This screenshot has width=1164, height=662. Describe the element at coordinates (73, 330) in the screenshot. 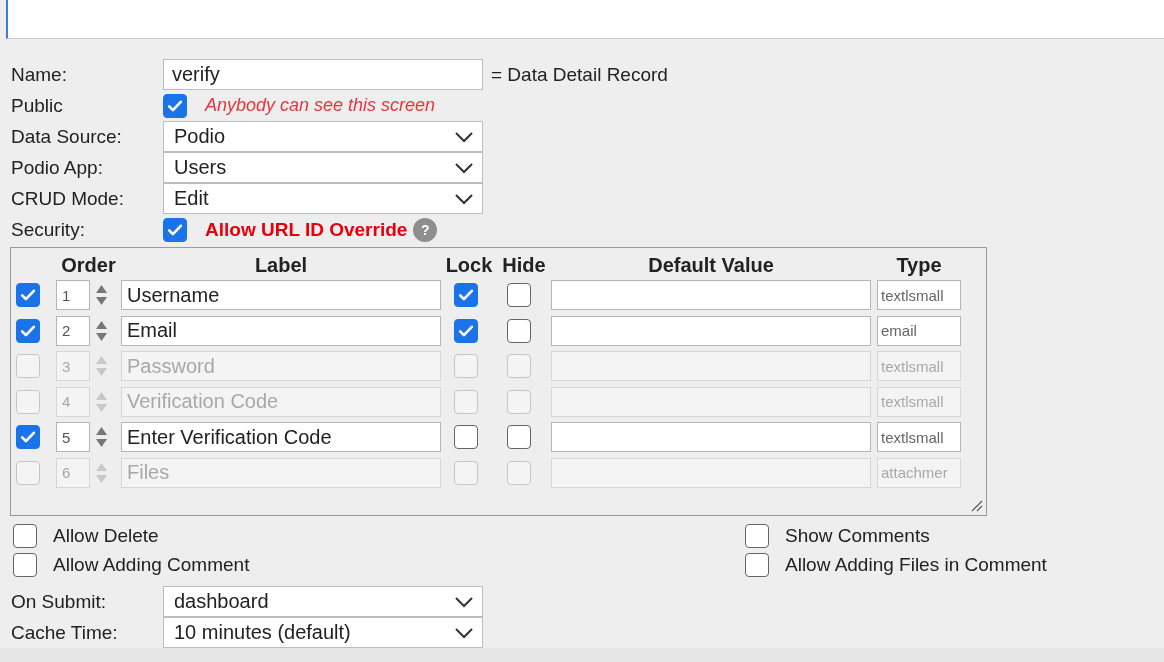

I see `order-field: 2` at that location.